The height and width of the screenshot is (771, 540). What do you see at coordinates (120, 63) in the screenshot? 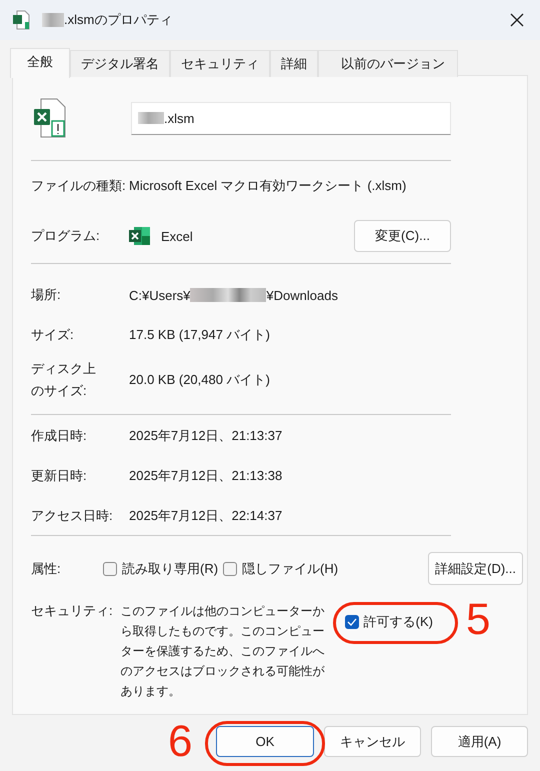
I see `tab: デジタル署名` at bounding box center [120, 63].